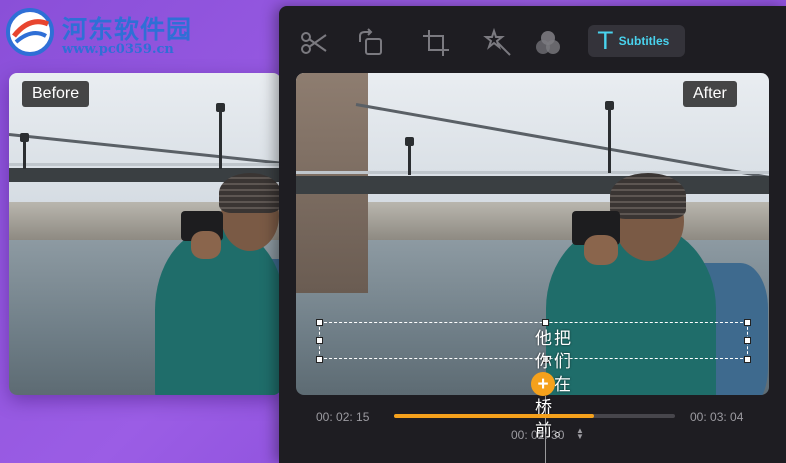 The width and height of the screenshot is (786, 463). I want to click on after-badge: After, so click(710, 94).